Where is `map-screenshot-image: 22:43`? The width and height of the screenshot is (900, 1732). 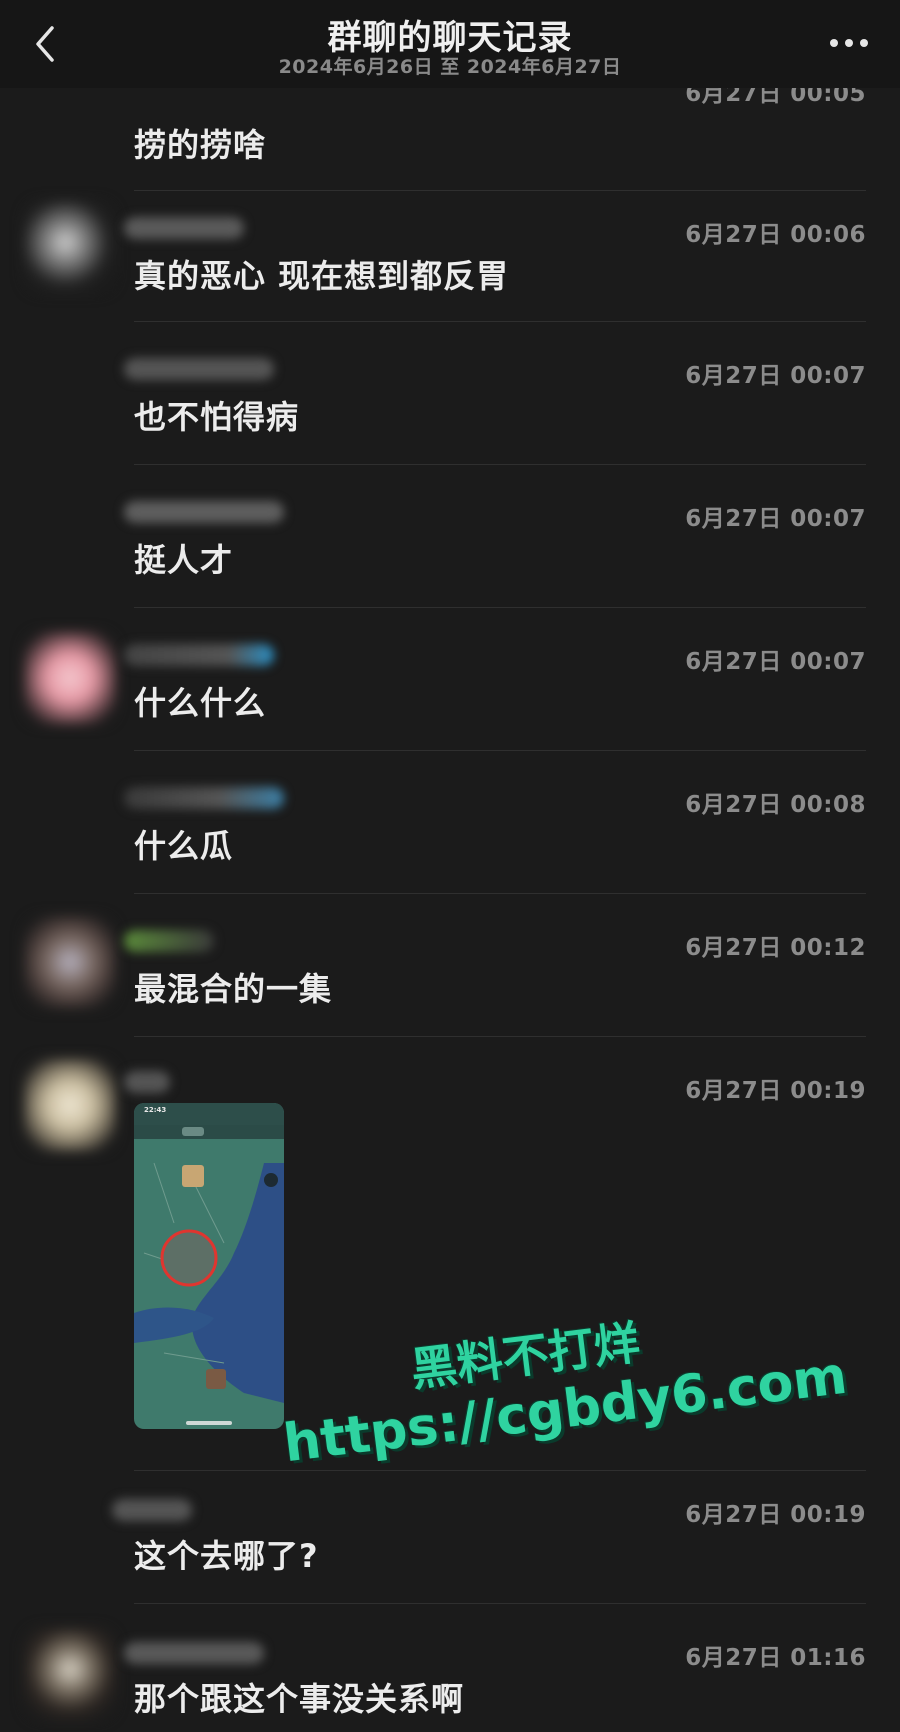 map-screenshot-image: 22:43 is located at coordinates (209, 1266).